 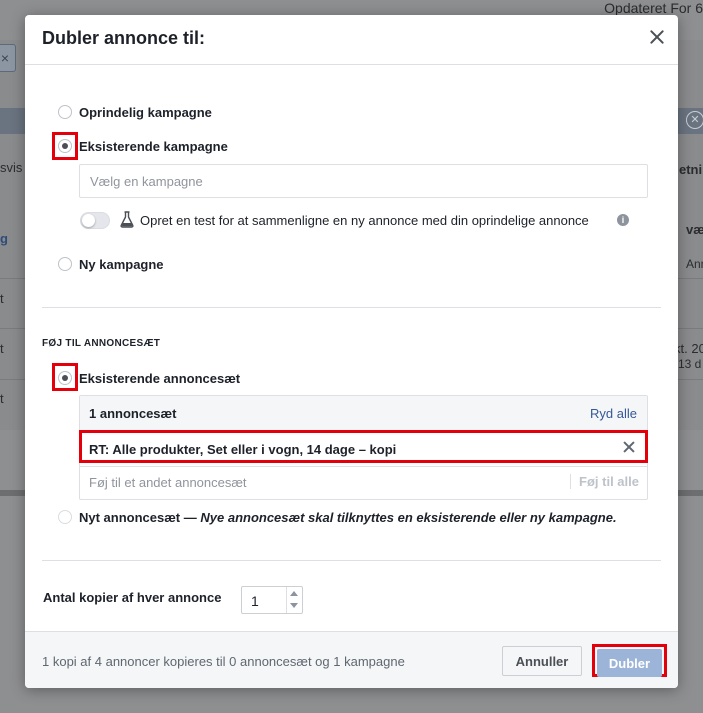 I want to click on copies-value: 1, so click(x=255, y=601).